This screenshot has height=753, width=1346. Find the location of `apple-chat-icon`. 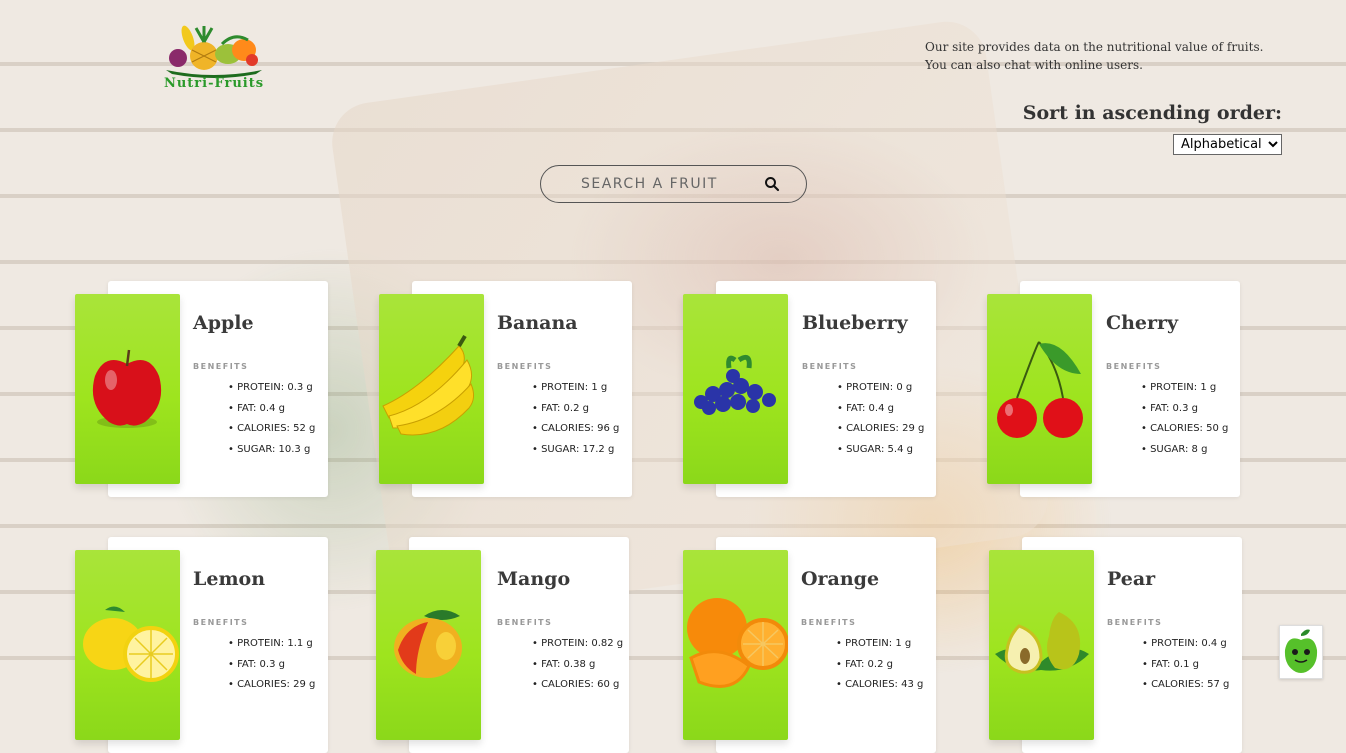

apple-chat-icon is located at coordinates (1301, 651).